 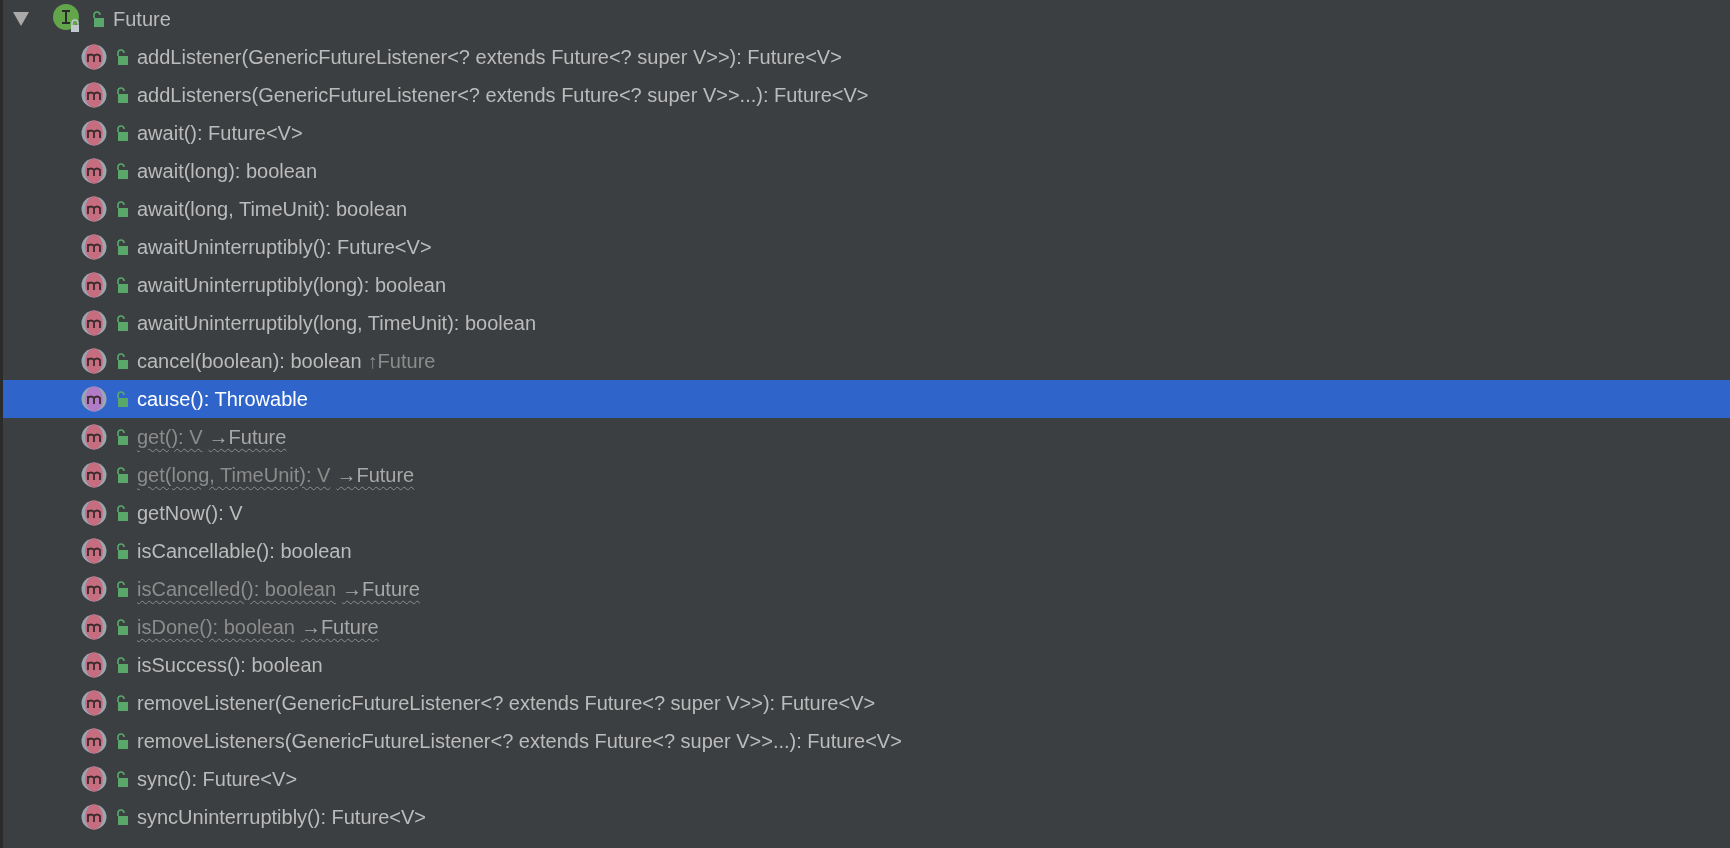 What do you see at coordinates (866, 133) in the screenshot?
I see `tree-item: await(): Future<V>` at bounding box center [866, 133].